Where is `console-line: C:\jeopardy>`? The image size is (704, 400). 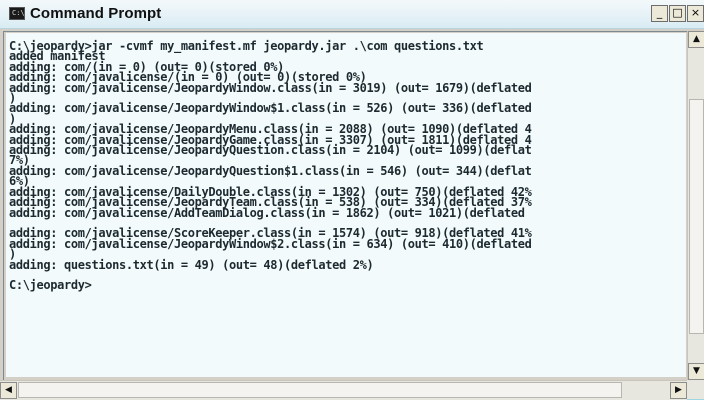
console-line: C:\jeopardy> is located at coordinates (50, 285).